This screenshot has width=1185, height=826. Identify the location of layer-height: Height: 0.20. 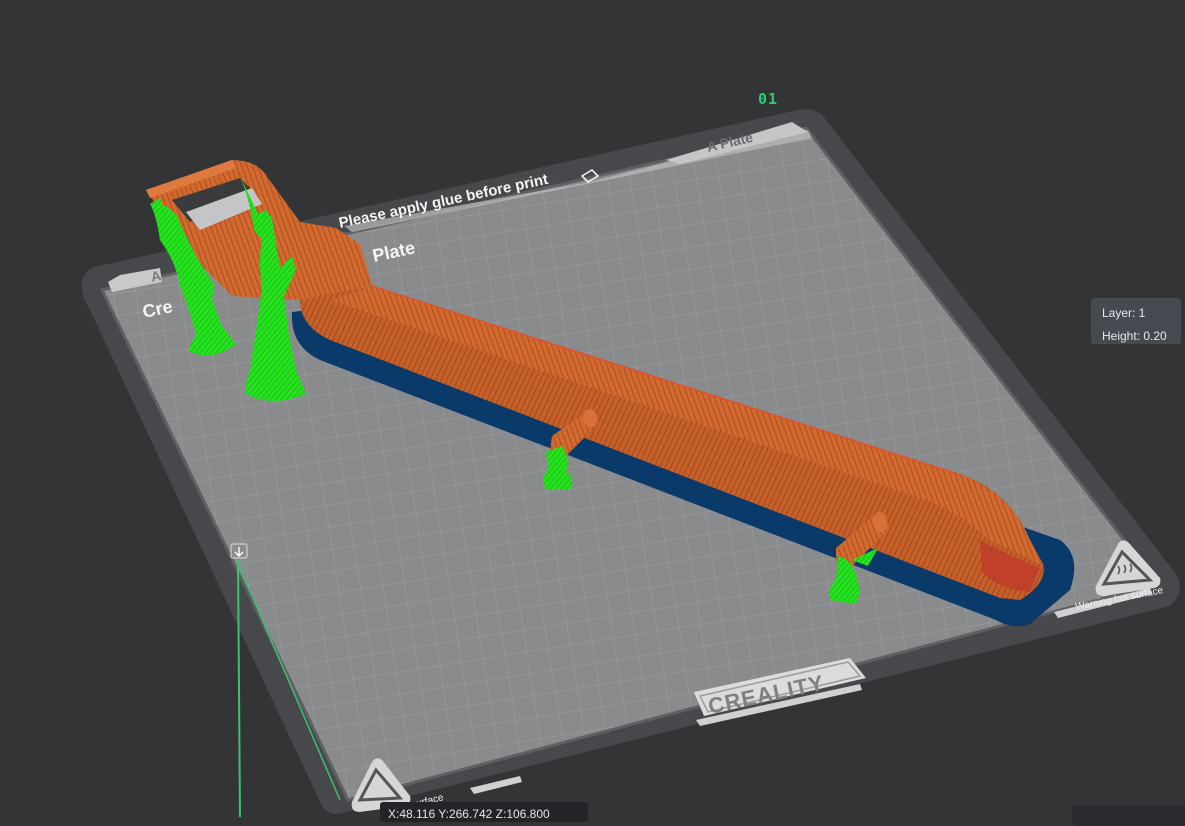
(1134, 336).